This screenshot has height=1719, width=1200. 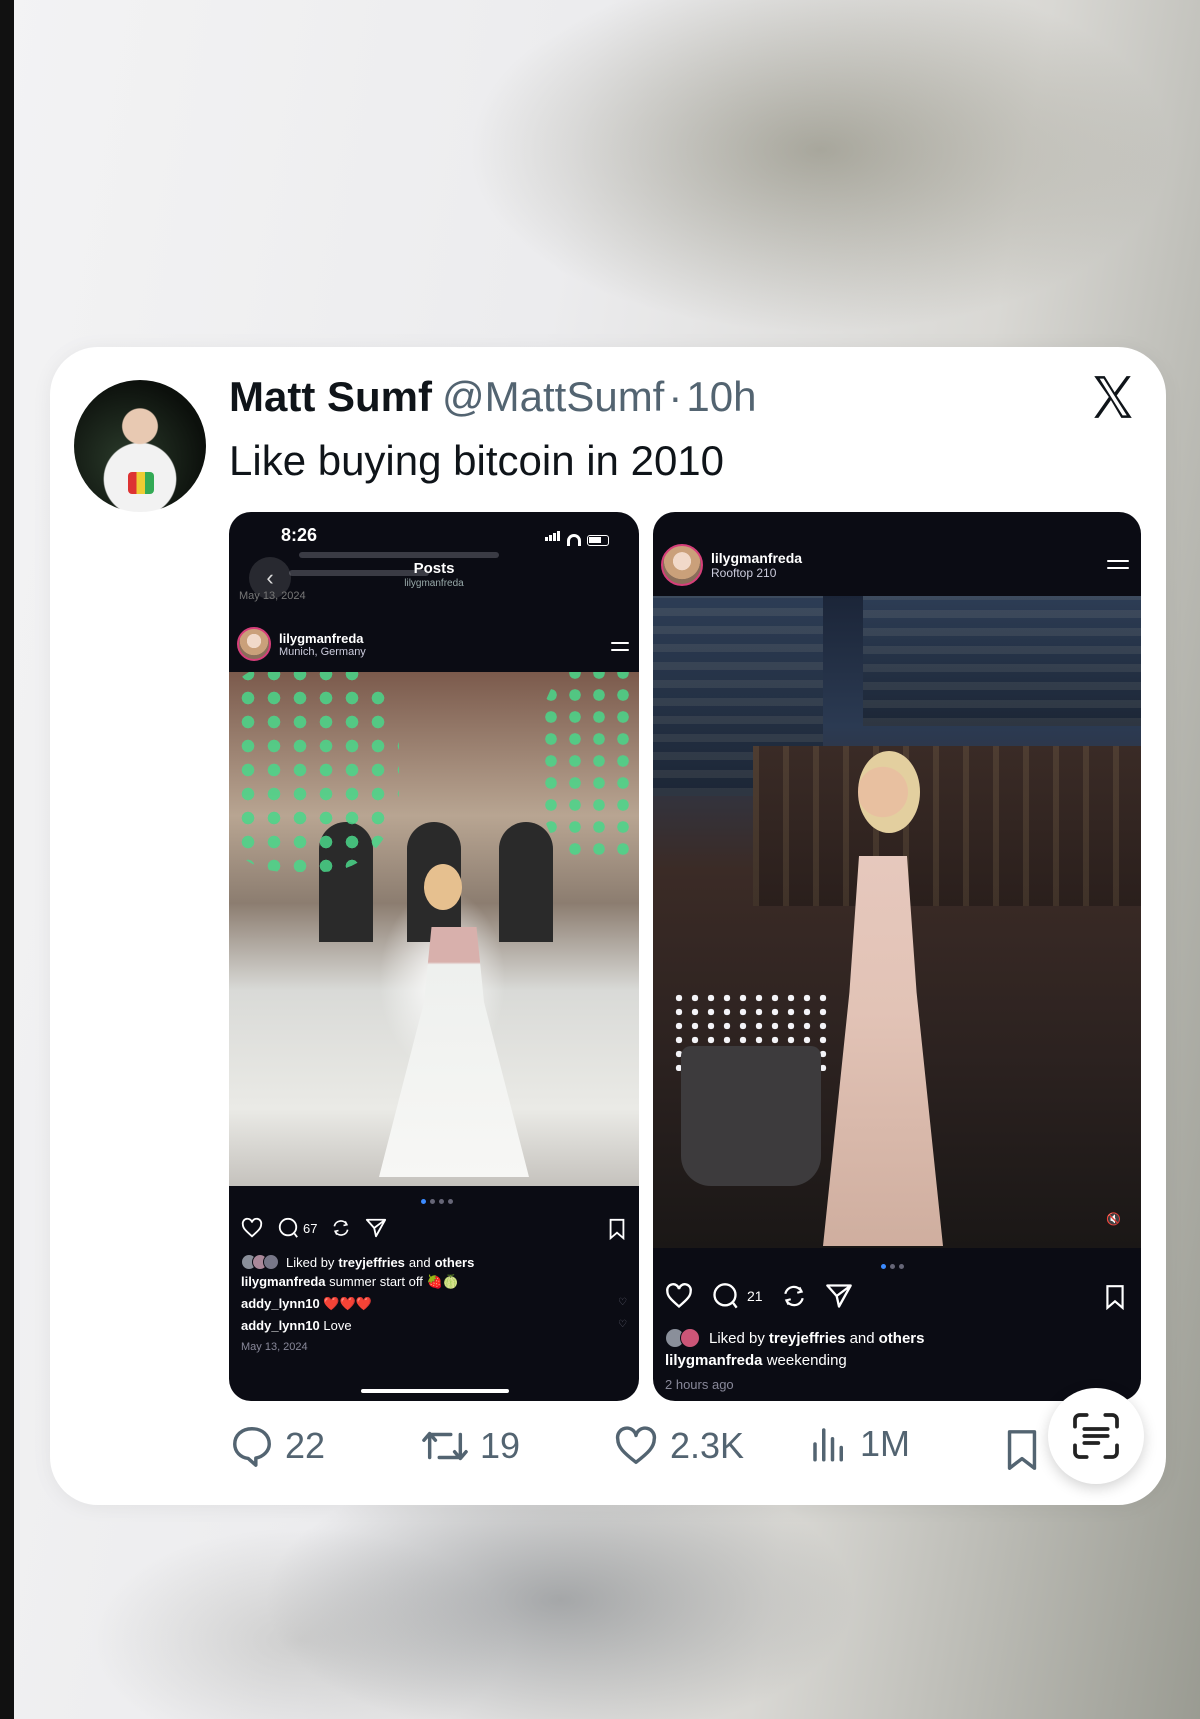 What do you see at coordinates (434, 583) in the screenshot?
I see `posts-subtitle: lilygmanfreda` at bounding box center [434, 583].